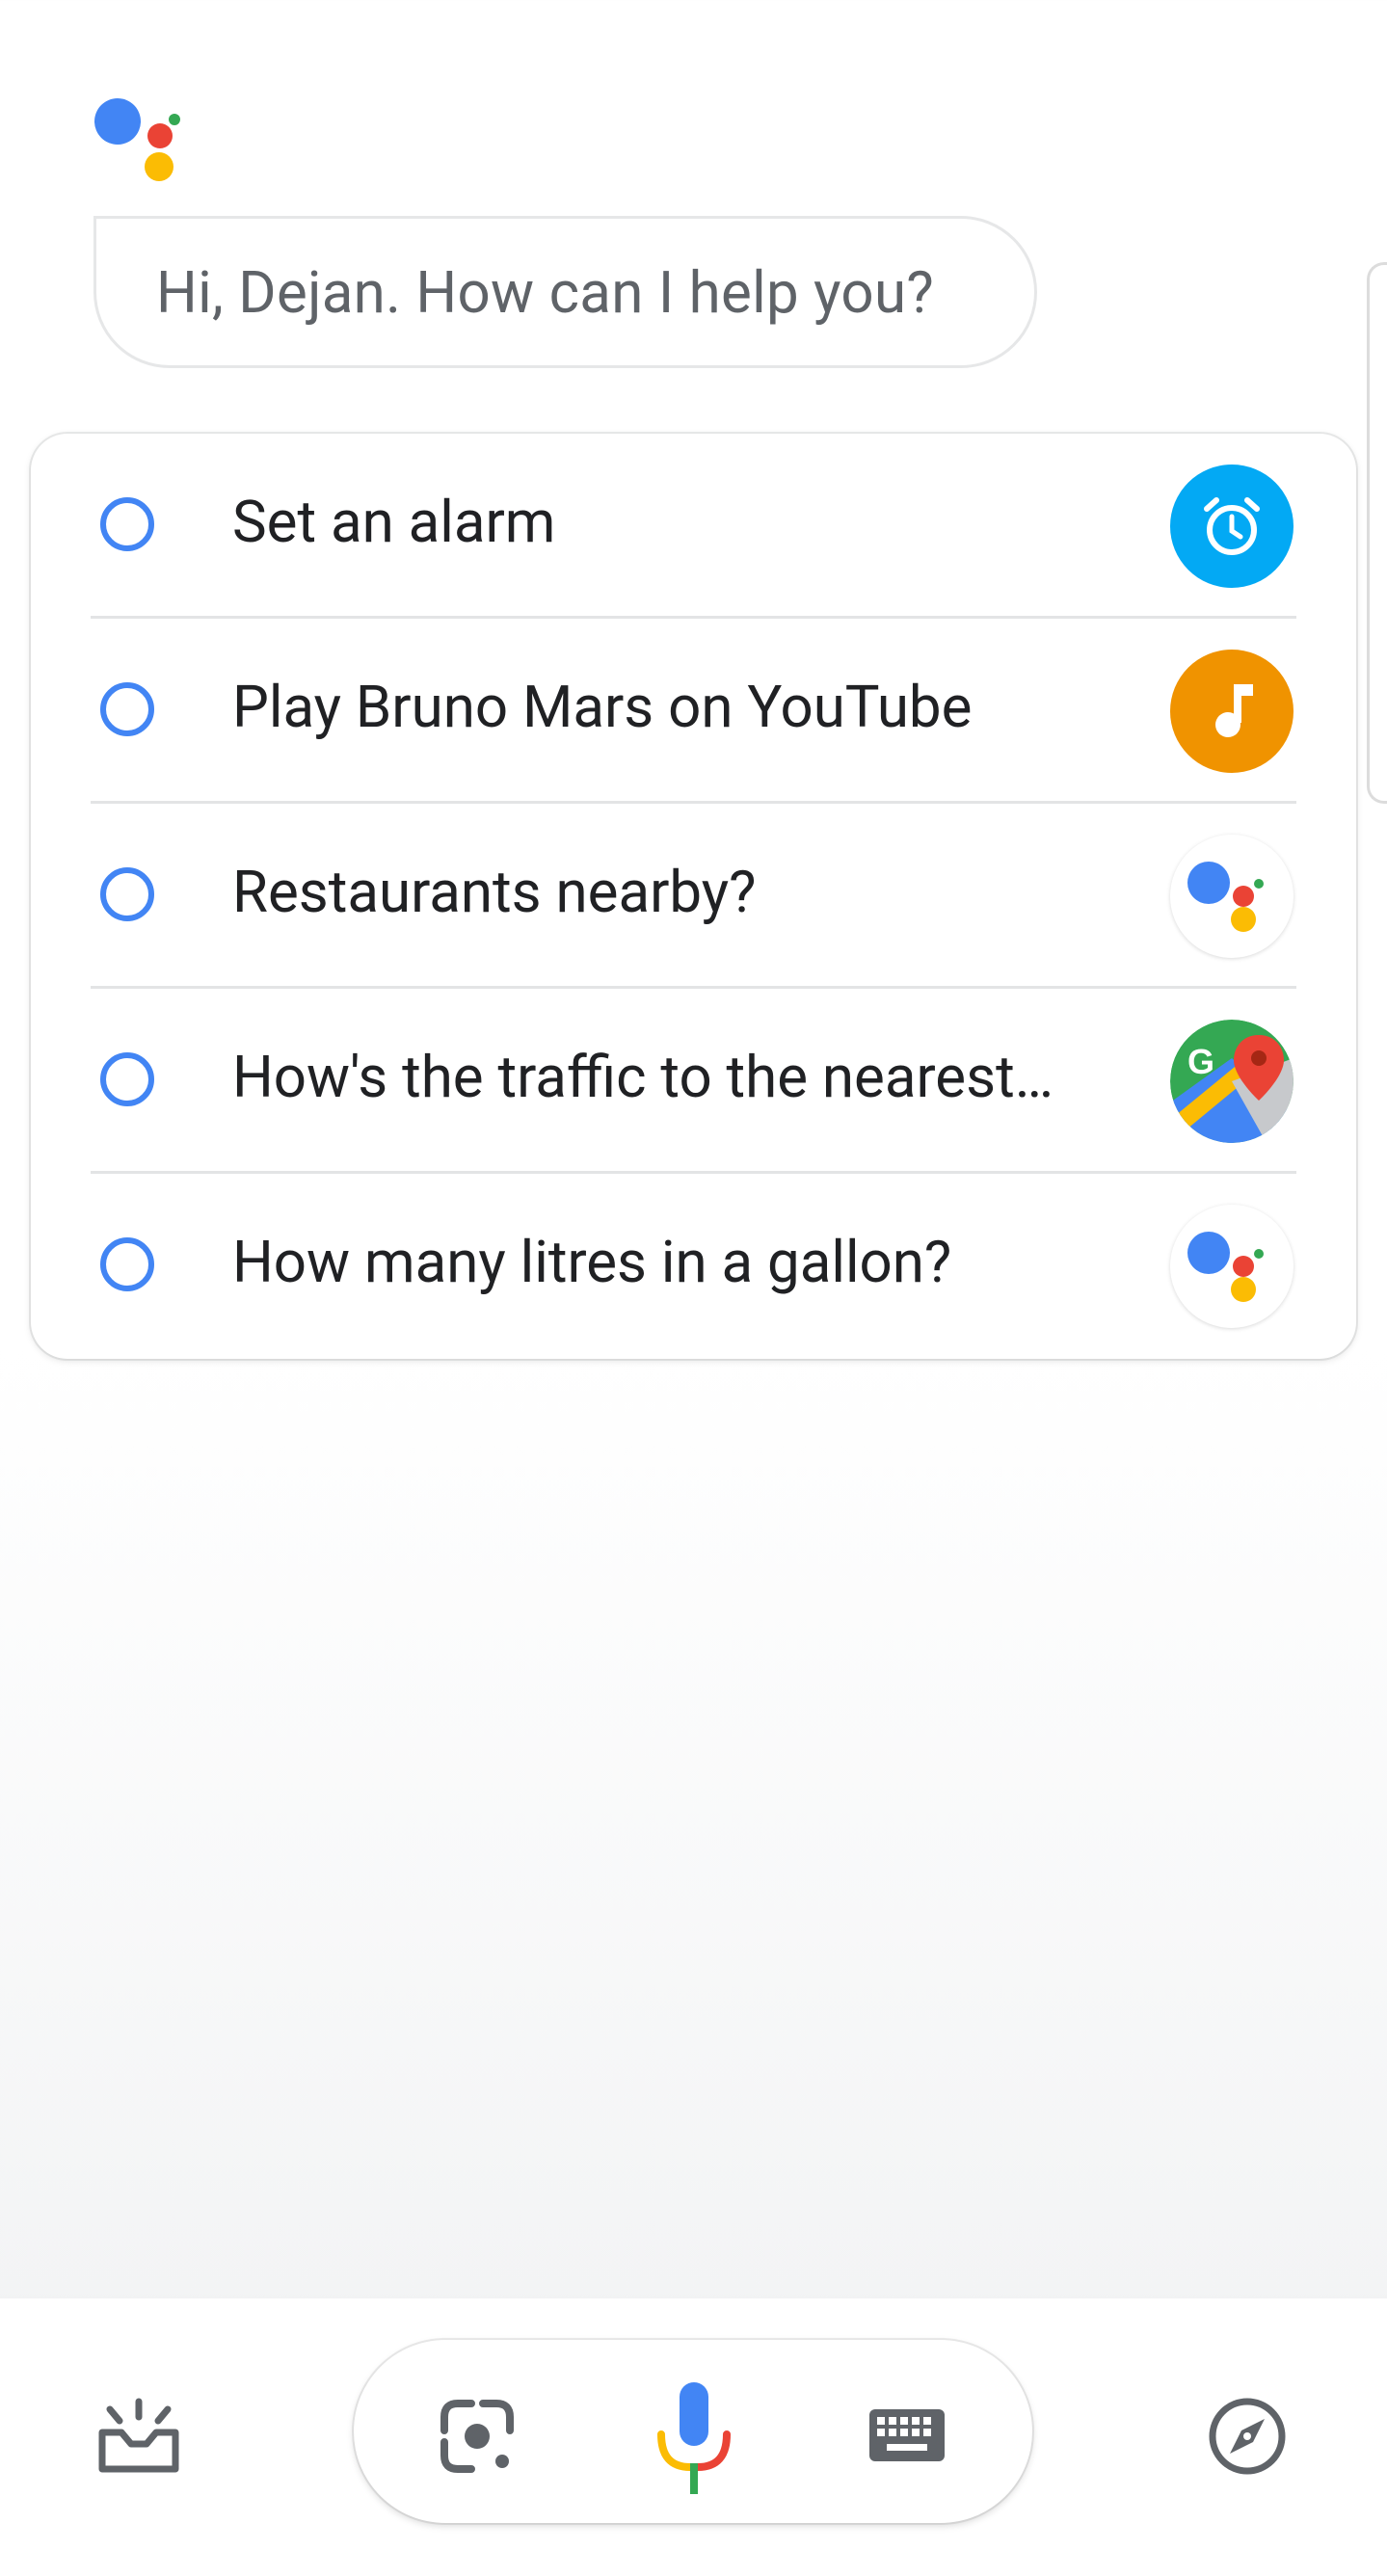 The height and width of the screenshot is (2576, 1387). What do you see at coordinates (1232, 711) in the screenshot?
I see `music-note-icon` at bounding box center [1232, 711].